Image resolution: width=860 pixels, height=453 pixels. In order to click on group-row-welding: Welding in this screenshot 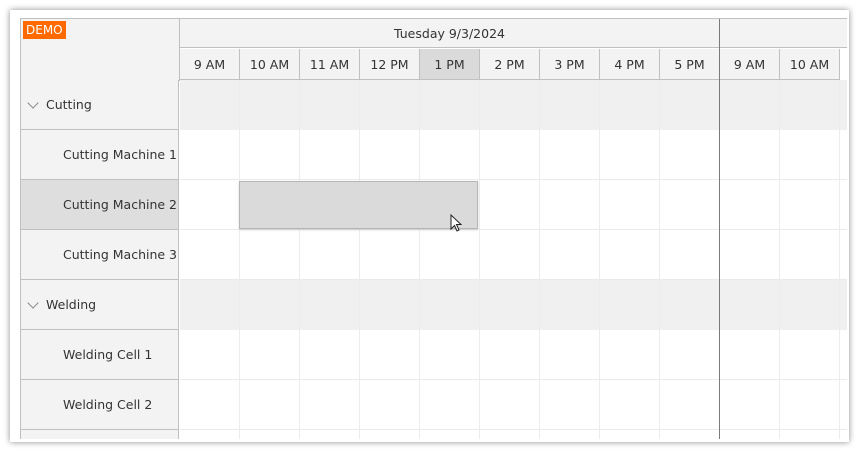, I will do `click(100, 305)`.